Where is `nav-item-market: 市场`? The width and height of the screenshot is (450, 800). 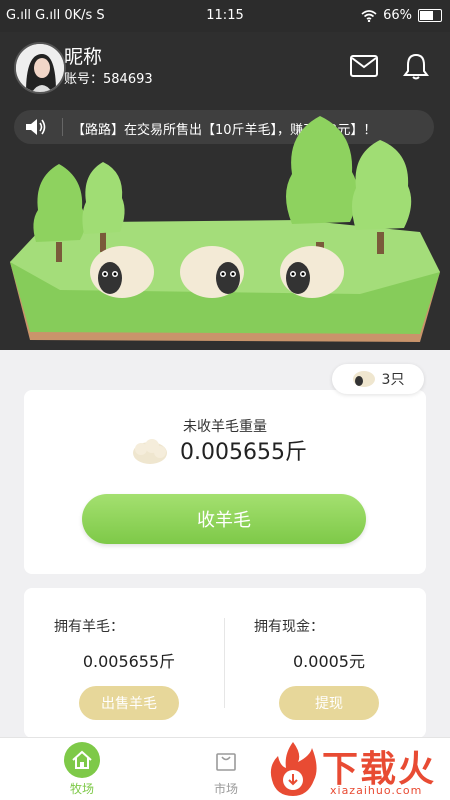 nav-item-market: 市场 is located at coordinates (226, 769).